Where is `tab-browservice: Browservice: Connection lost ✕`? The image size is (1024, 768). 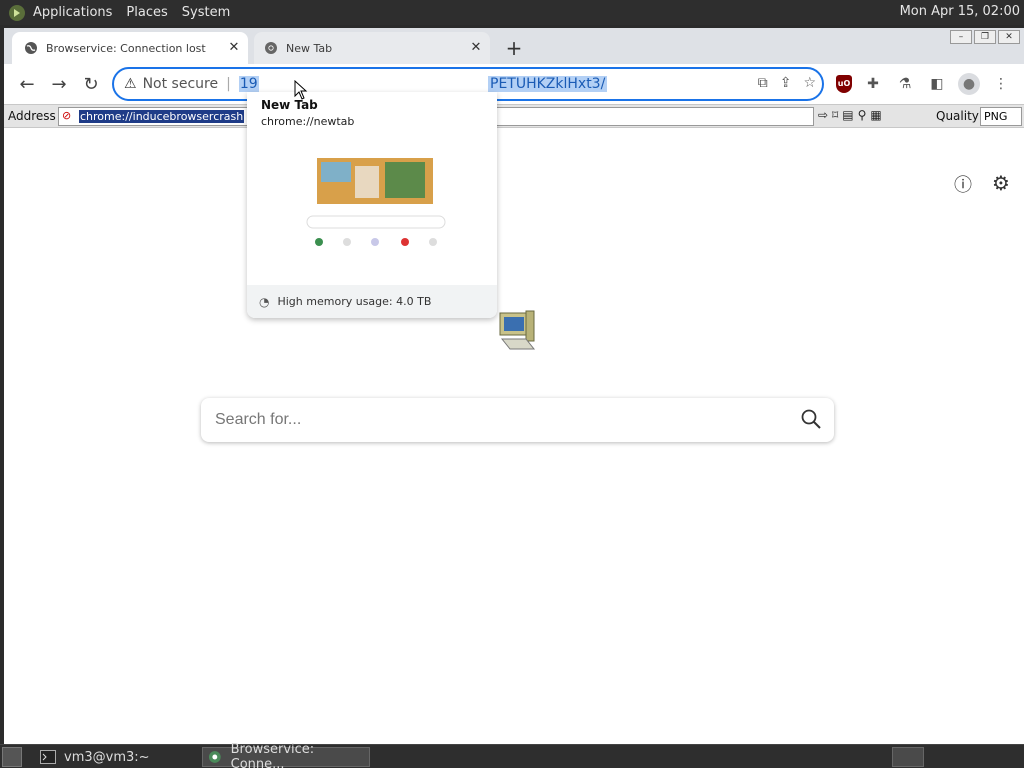
tab-browservice: Browservice: Connection lost ✕ is located at coordinates (130, 48).